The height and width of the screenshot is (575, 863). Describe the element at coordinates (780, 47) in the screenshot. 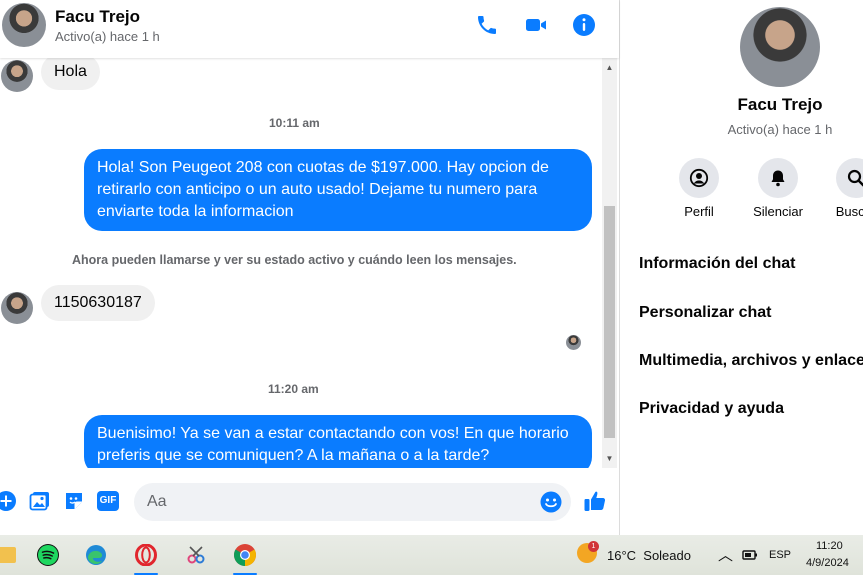

I see `profile-avatar` at that location.